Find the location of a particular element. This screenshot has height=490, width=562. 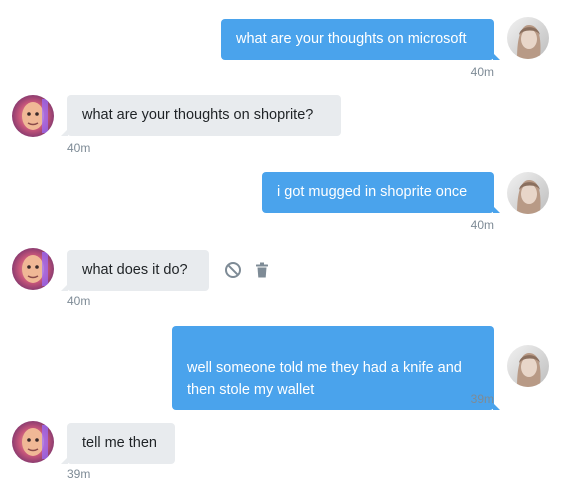

message-bubble-sent: i got mugged in shoprite once is located at coordinates (381, 192).